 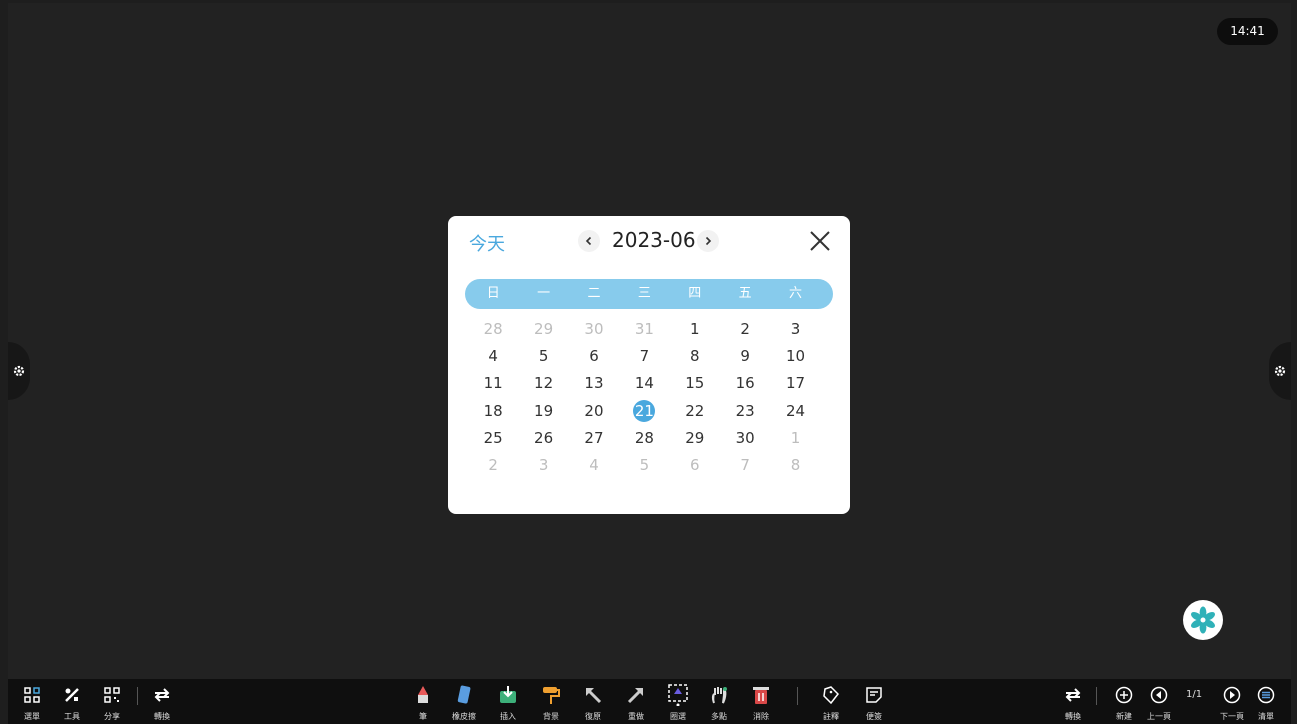 What do you see at coordinates (72, 716) in the screenshot?
I see `tools-label: 工具` at bounding box center [72, 716].